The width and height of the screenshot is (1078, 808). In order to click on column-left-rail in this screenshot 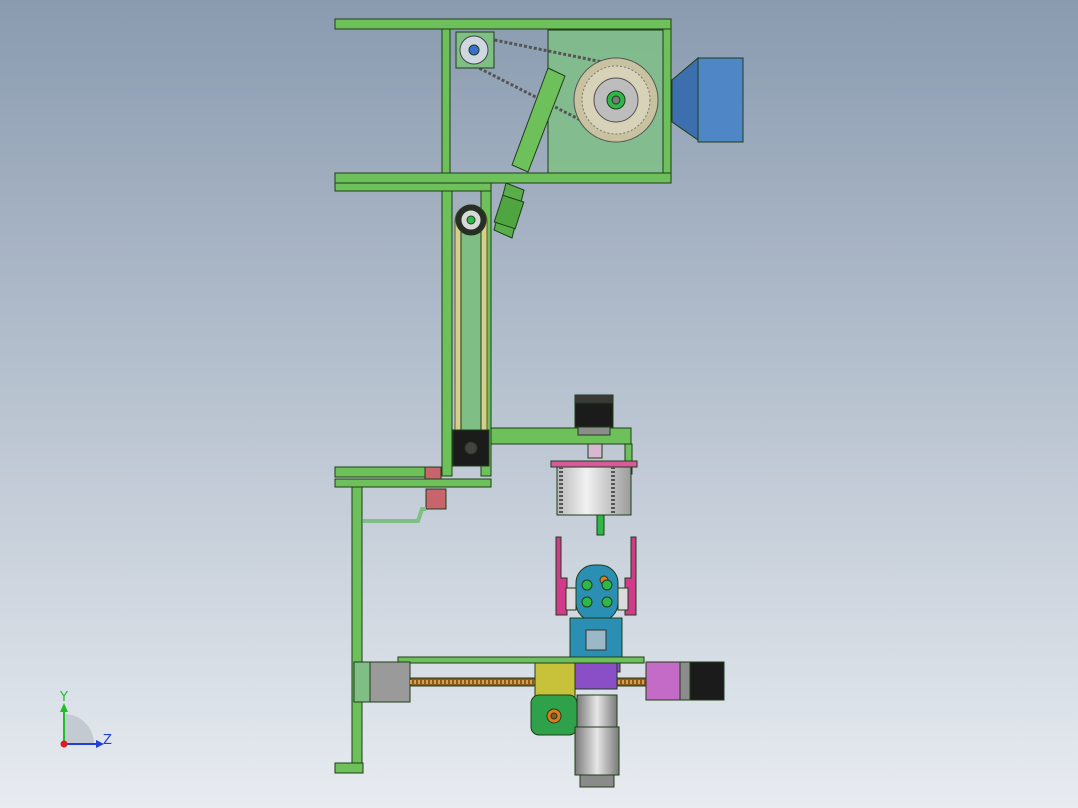, I will do `click(447, 333)`.